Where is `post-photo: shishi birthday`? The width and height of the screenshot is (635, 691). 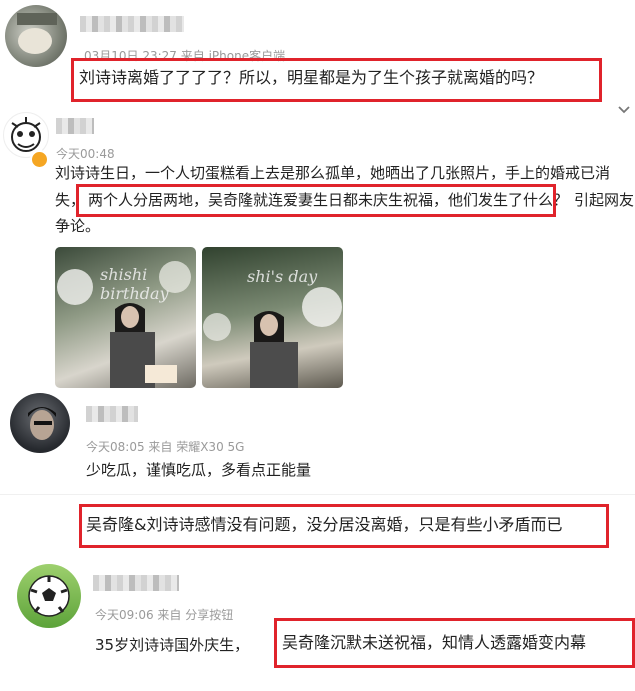
post-photo: shishi birthday is located at coordinates (125, 317).